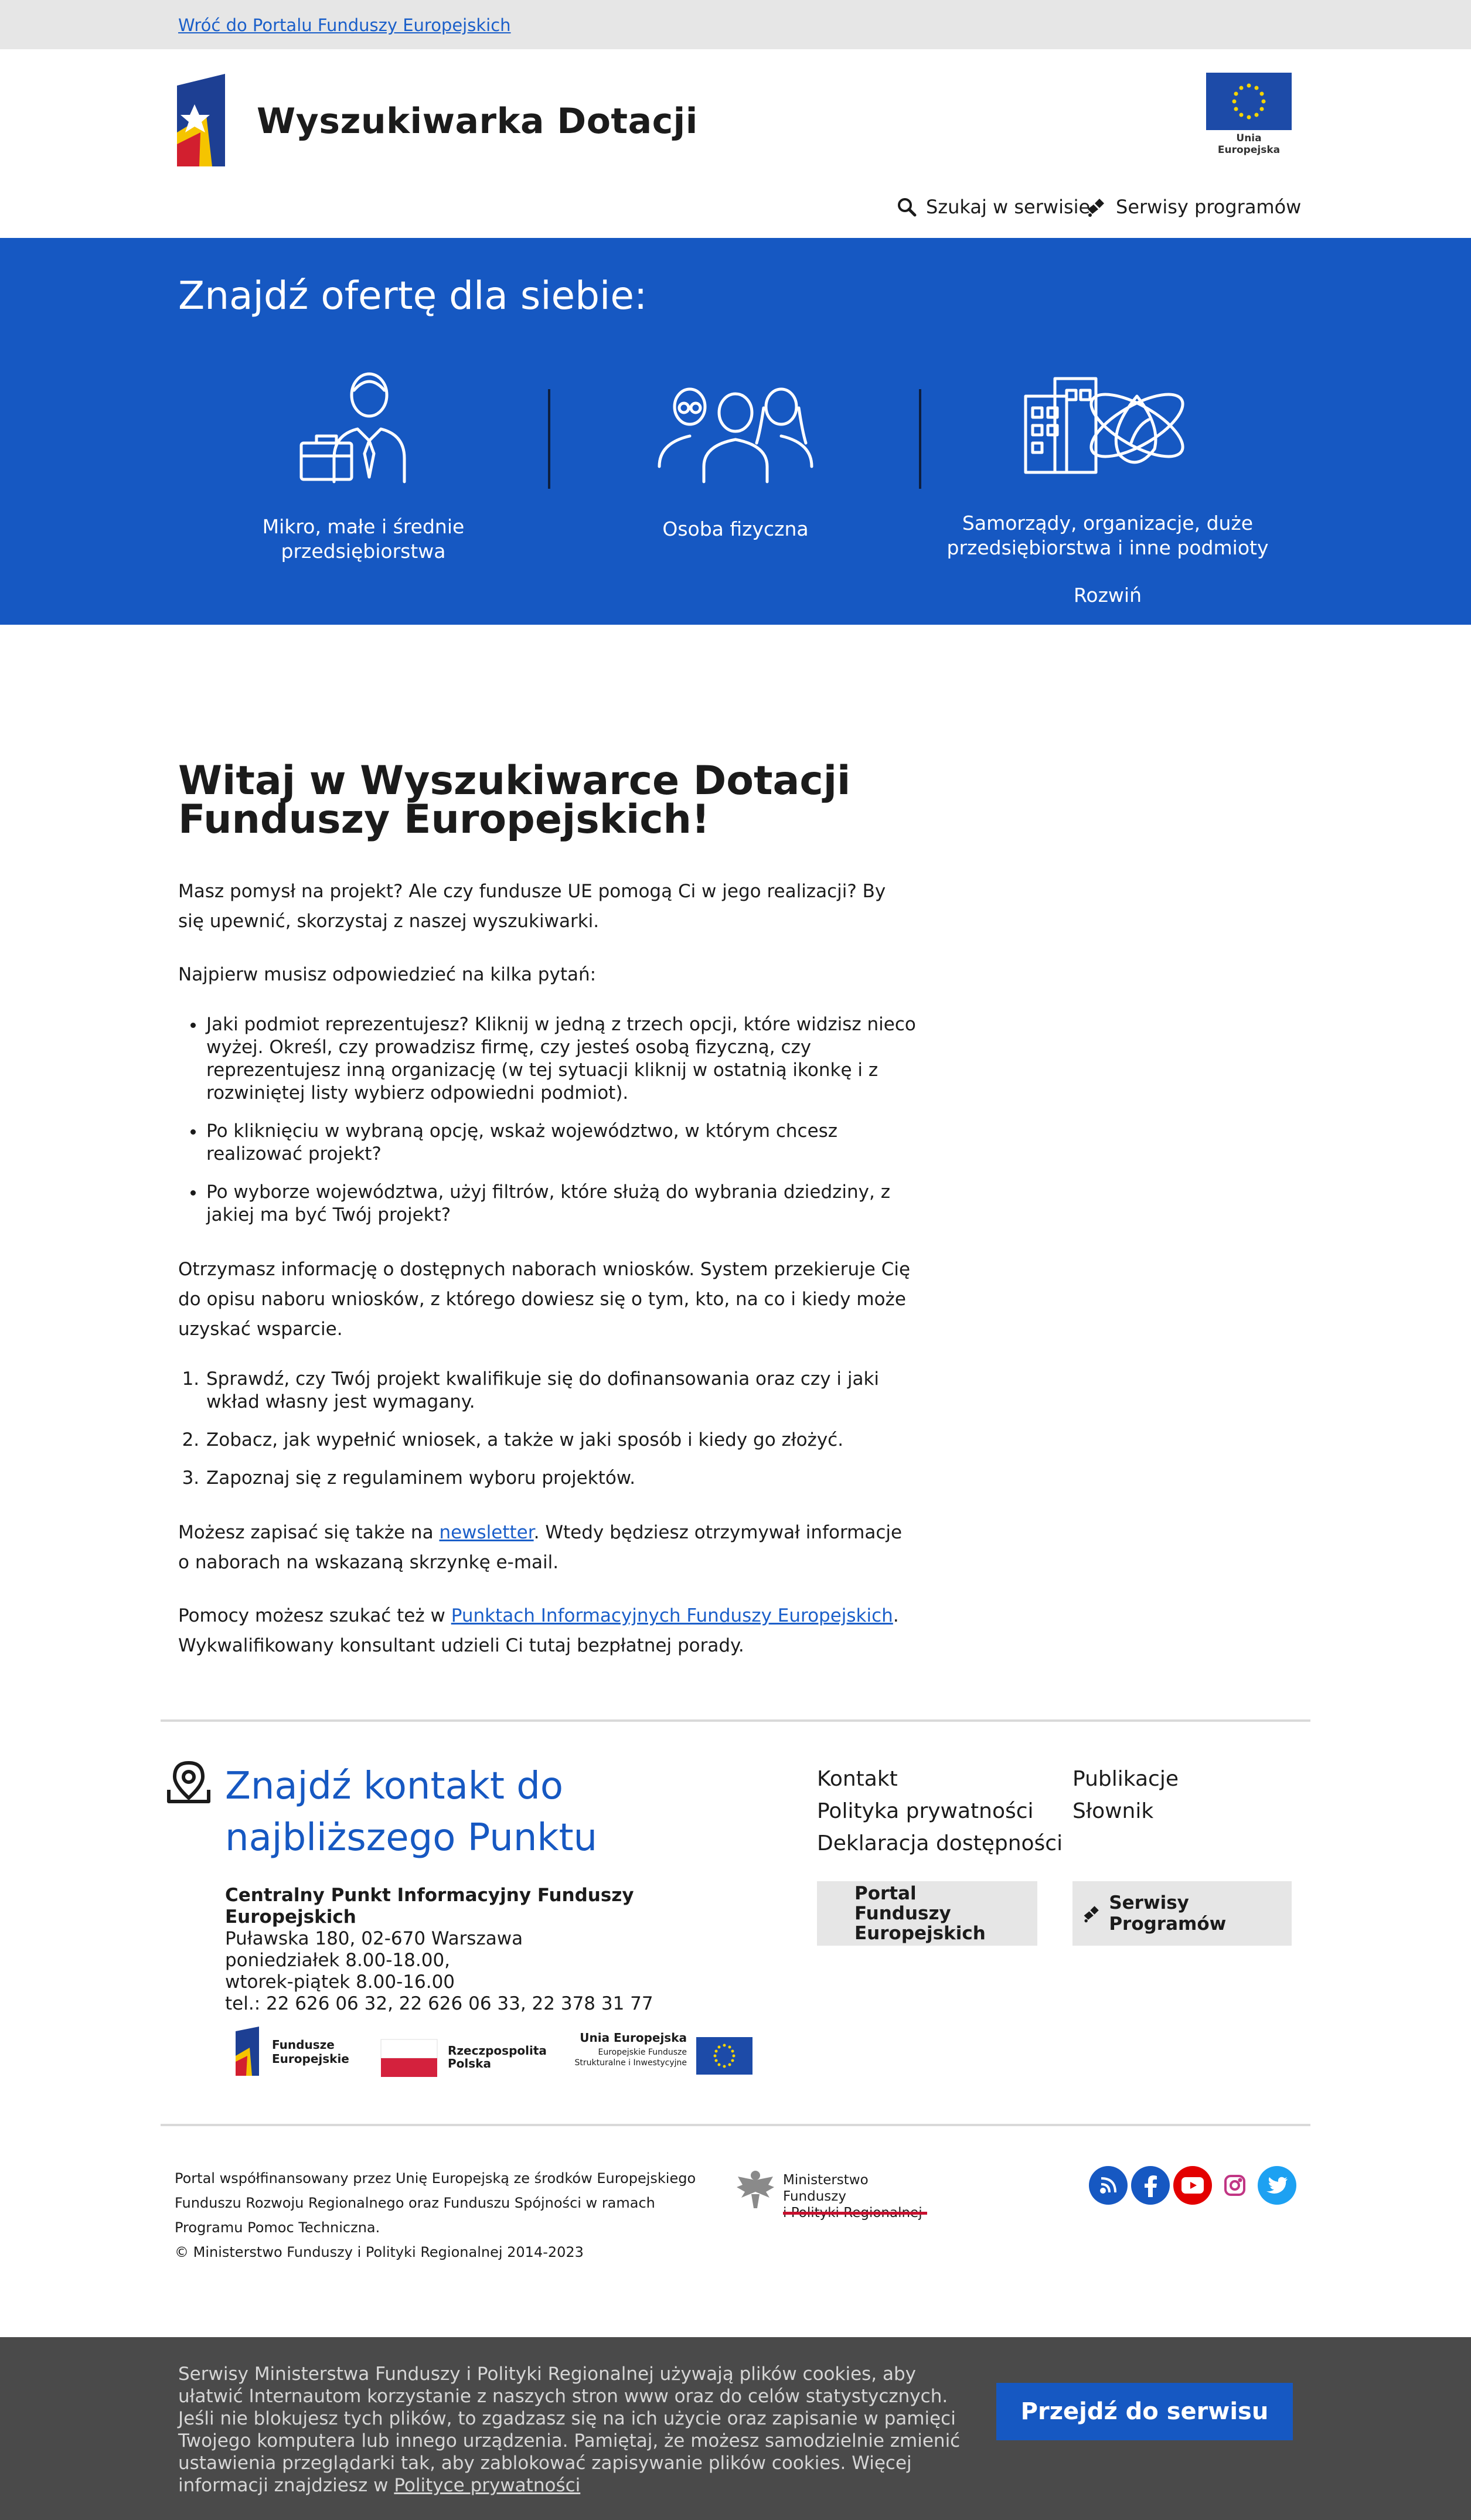 The image size is (1471, 2520). Describe the element at coordinates (497, 2051) in the screenshot. I see `partner-rp-name-line1: Rzeczpospolita` at that location.